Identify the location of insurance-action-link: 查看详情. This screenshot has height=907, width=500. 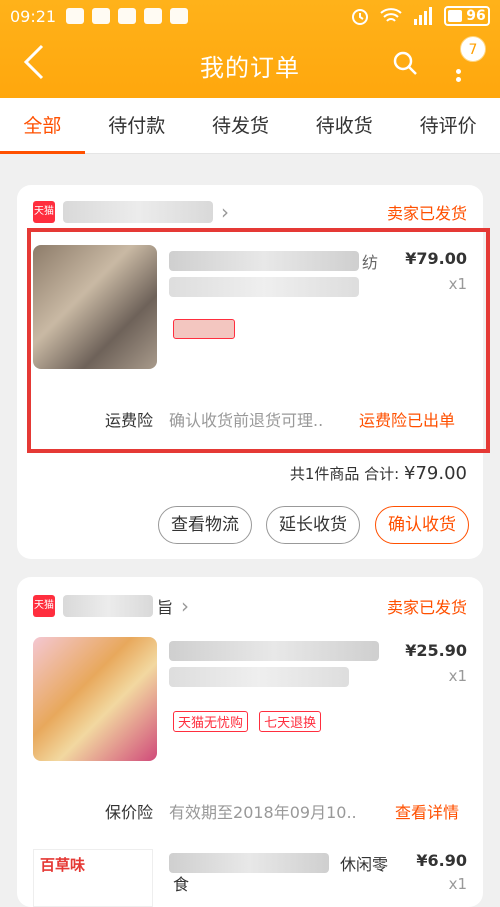
(427, 811).